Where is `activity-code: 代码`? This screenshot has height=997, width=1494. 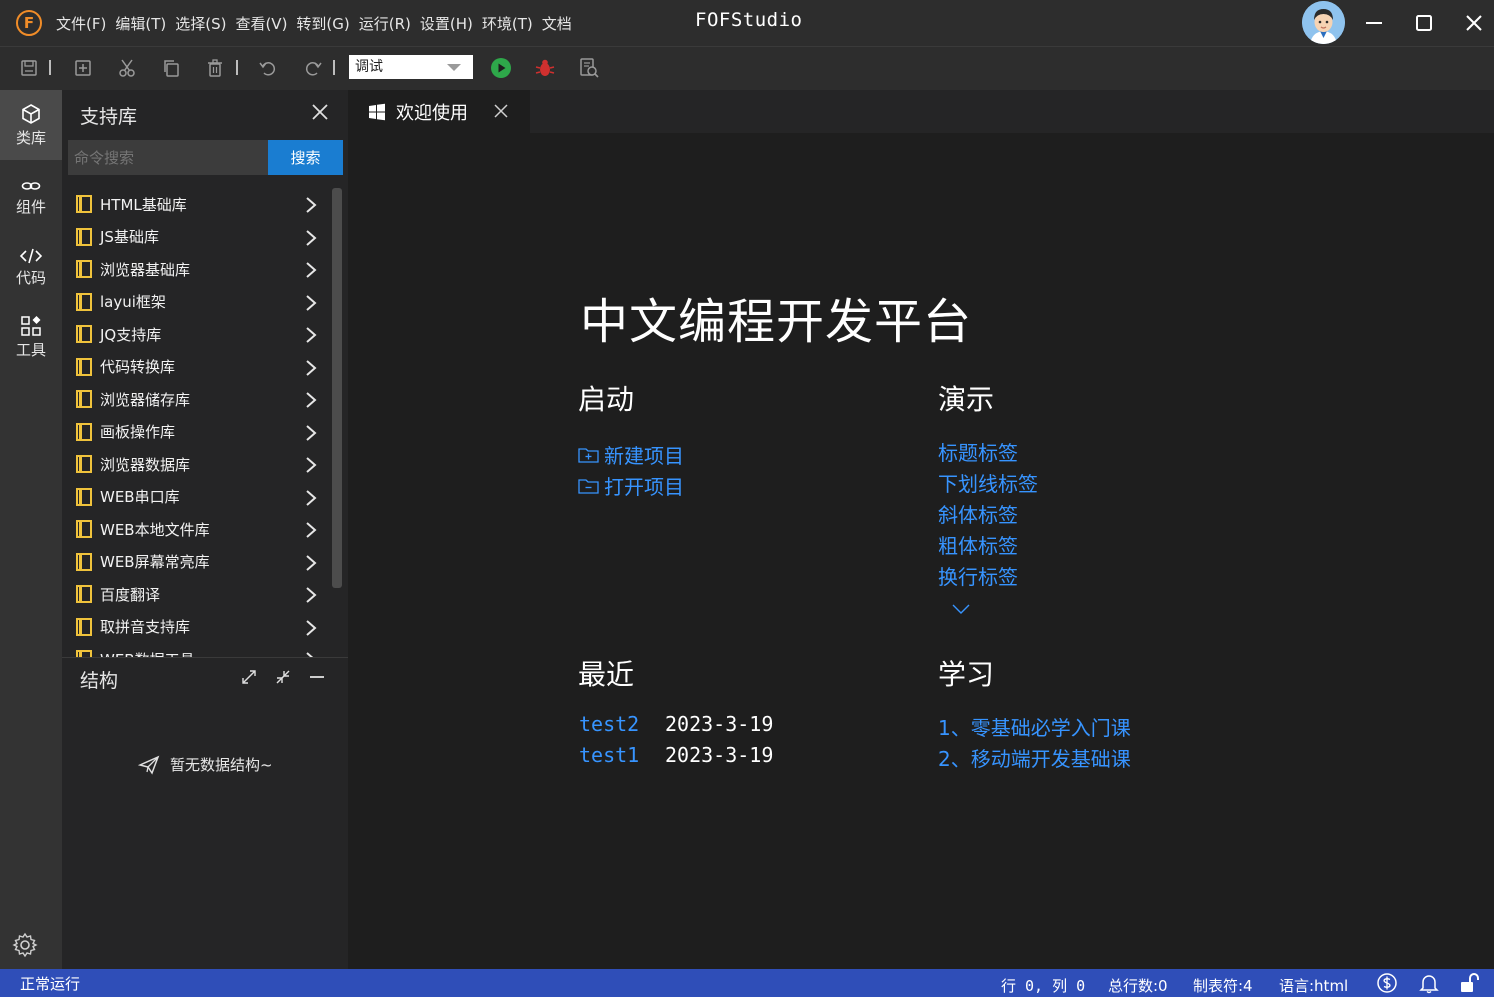
activity-code: 代码 is located at coordinates (31, 267).